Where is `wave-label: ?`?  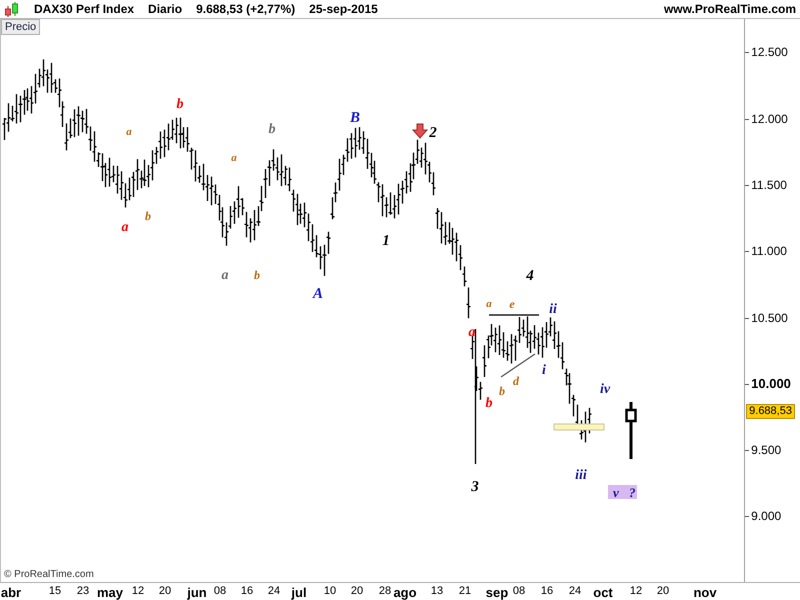 wave-label: ? is located at coordinates (632, 492).